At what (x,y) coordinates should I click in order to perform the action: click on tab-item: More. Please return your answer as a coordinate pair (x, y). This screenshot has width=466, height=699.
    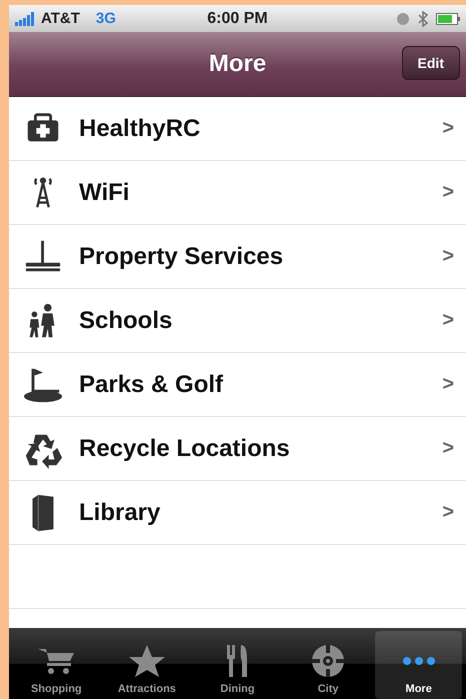
    Looking at the image, I should click on (418, 665).